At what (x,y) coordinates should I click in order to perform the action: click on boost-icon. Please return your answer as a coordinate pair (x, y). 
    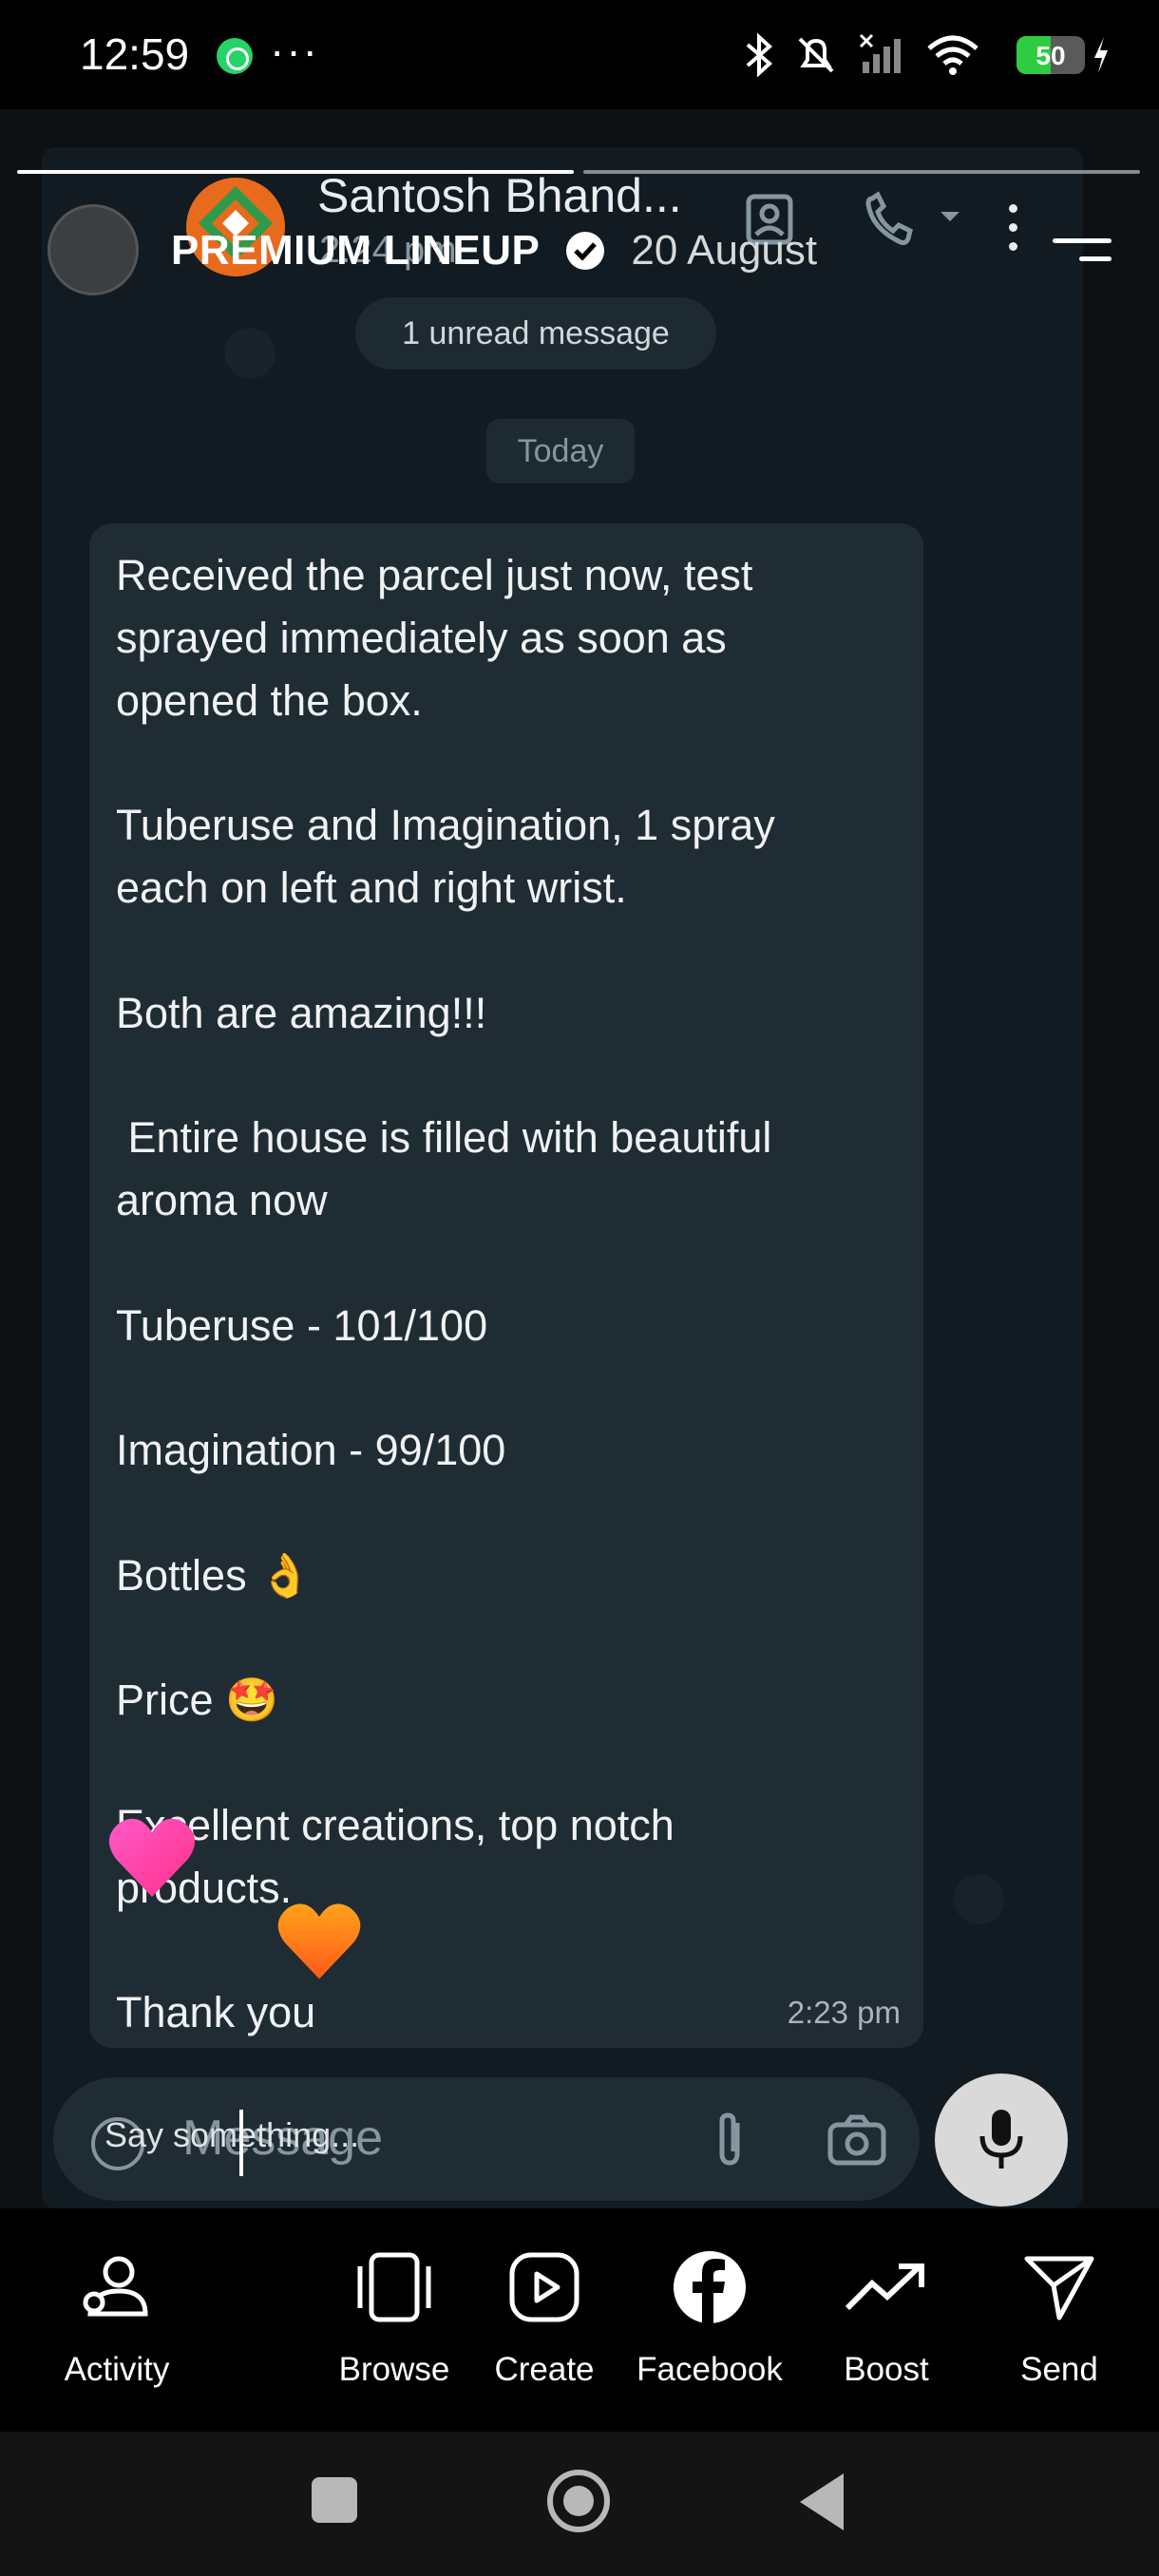
    Looking at the image, I should click on (884, 2287).